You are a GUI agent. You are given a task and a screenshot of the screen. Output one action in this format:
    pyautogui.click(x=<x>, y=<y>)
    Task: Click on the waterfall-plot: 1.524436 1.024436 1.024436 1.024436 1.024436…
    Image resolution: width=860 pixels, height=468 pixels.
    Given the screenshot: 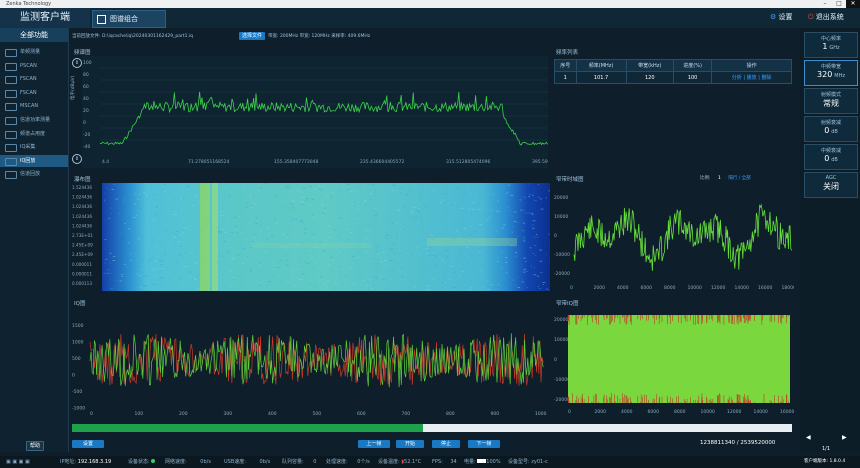 What is the action you would take?
    pyautogui.click(x=311, y=237)
    